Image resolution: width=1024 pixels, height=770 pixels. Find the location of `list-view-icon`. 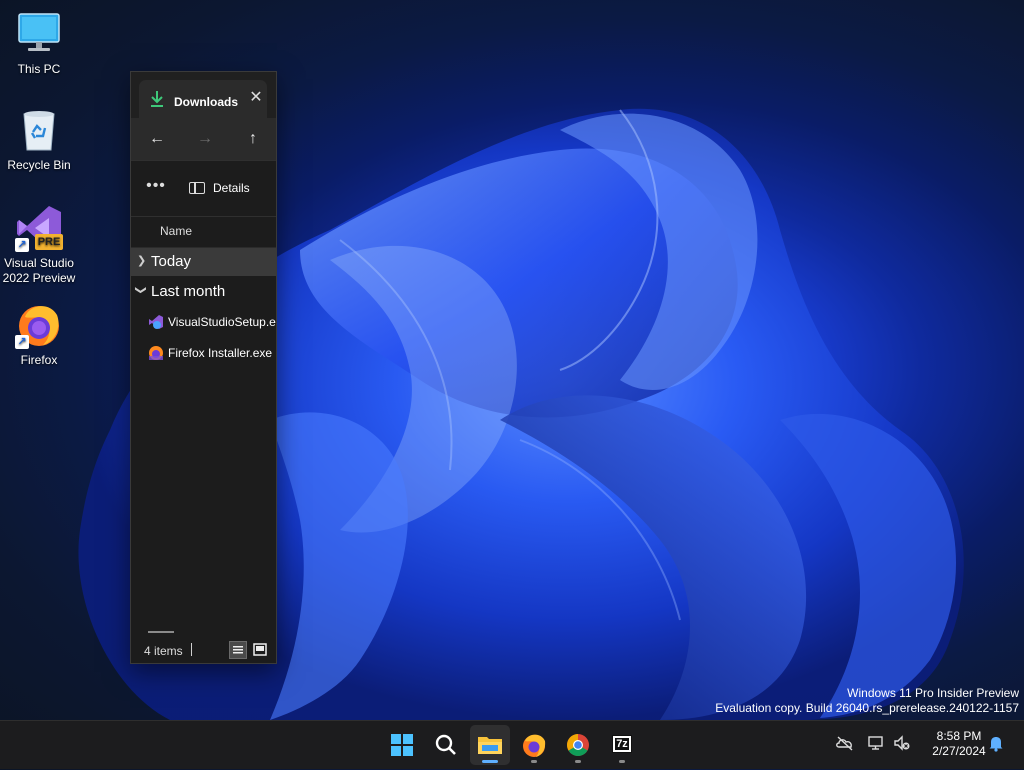

list-view-icon is located at coordinates (238, 650).